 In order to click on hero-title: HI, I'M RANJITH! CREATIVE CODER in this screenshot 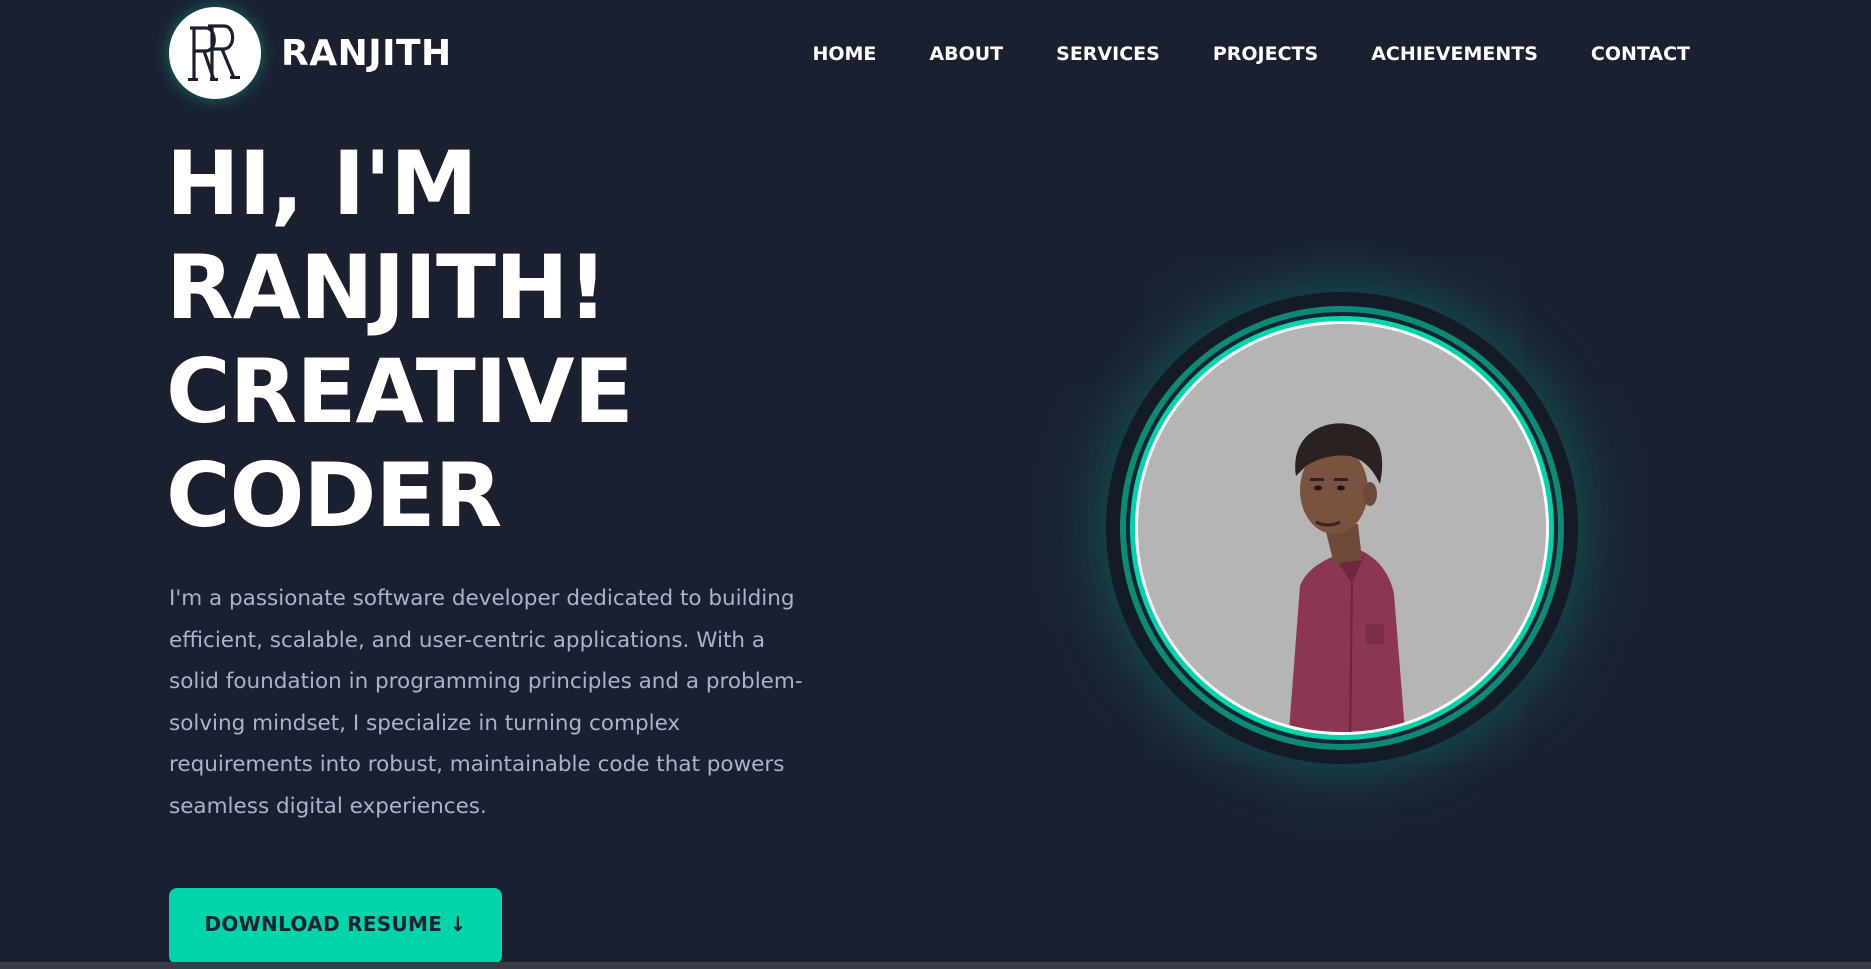, I will do `click(400, 340)`.